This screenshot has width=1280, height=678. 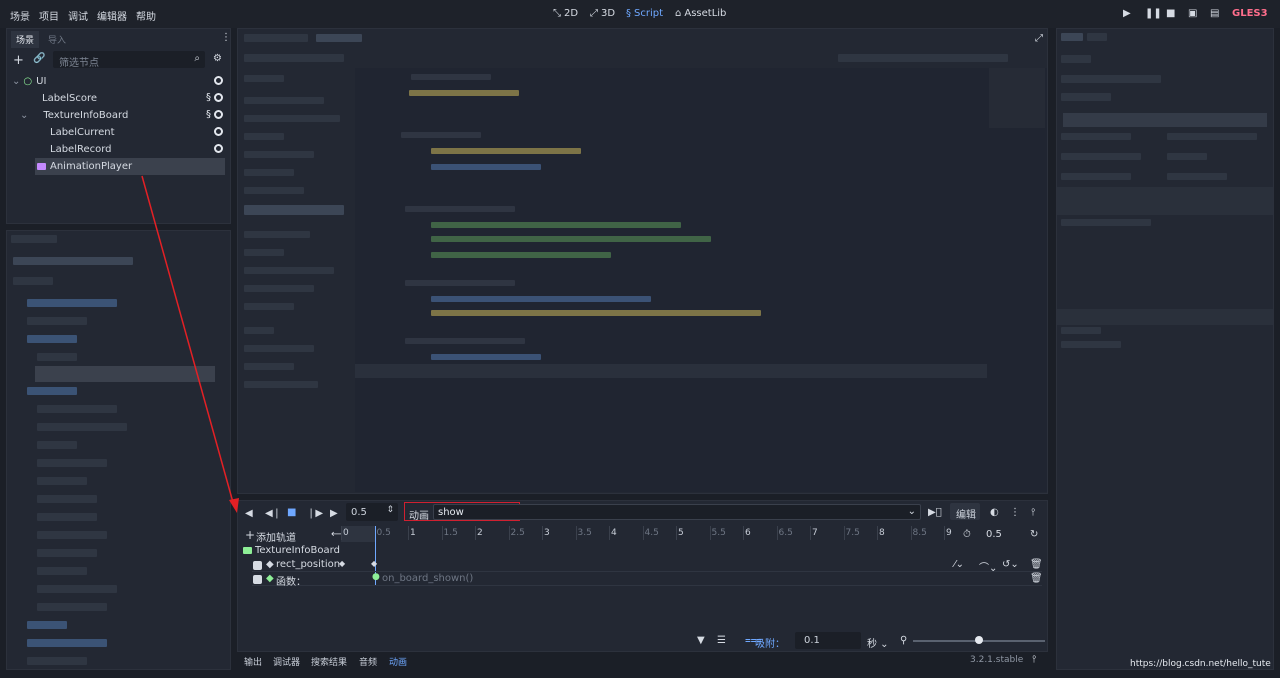 What do you see at coordinates (647, 580) in the screenshot?
I see `track-row: ◆ 函数： ● on_board_shown() 🗑` at bounding box center [647, 580].